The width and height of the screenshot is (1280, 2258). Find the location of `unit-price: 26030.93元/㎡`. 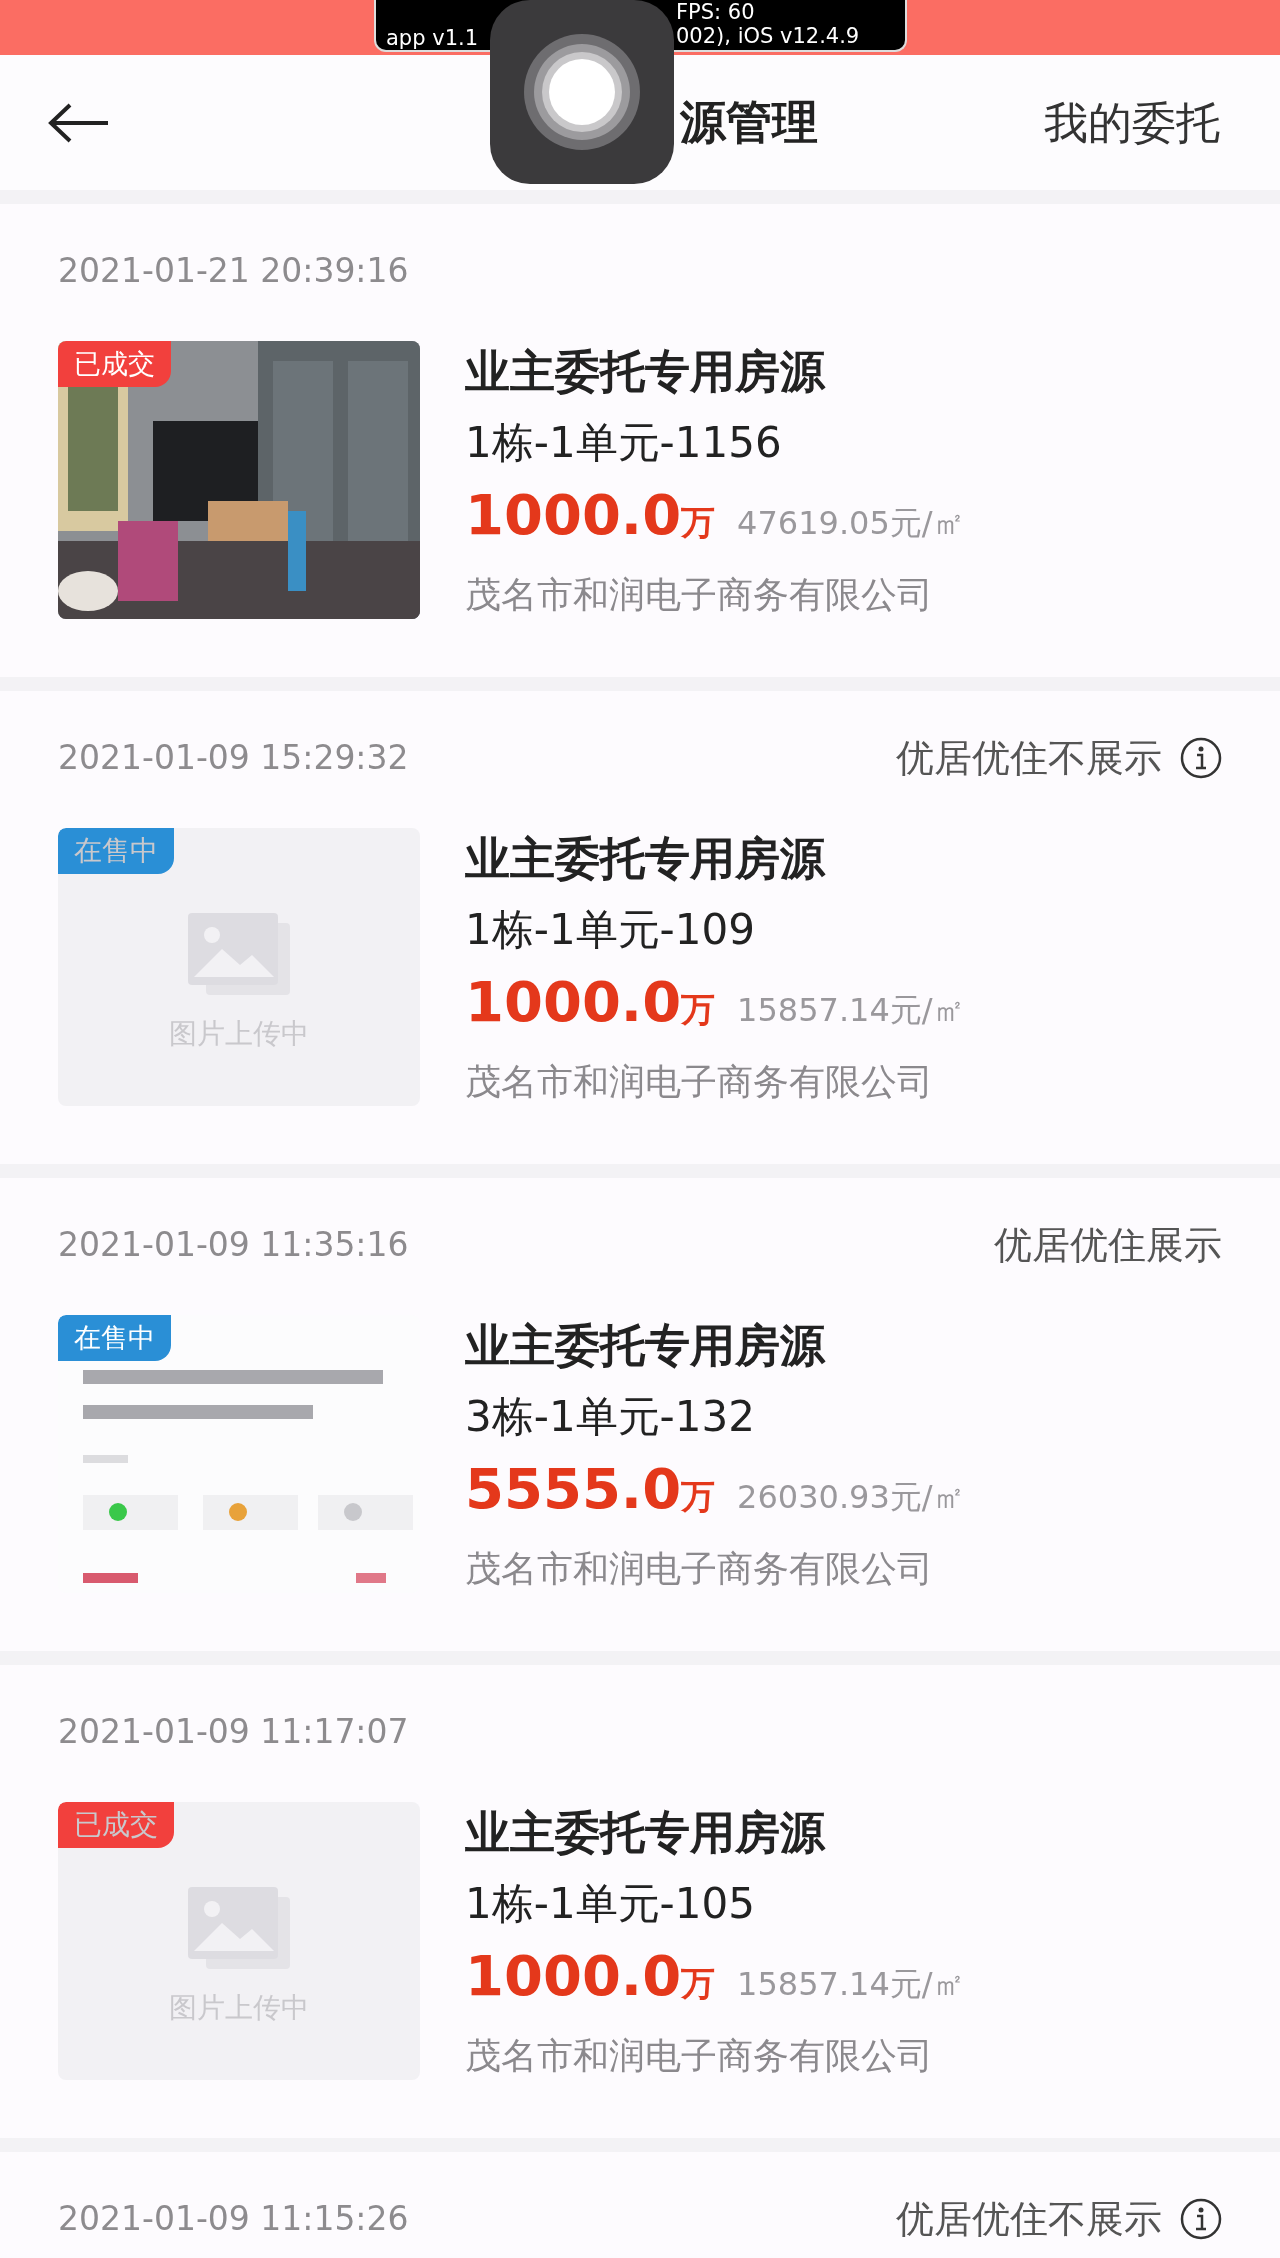

unit-price: 26030.93元/㎡ is located at coordinates (851, 1497).